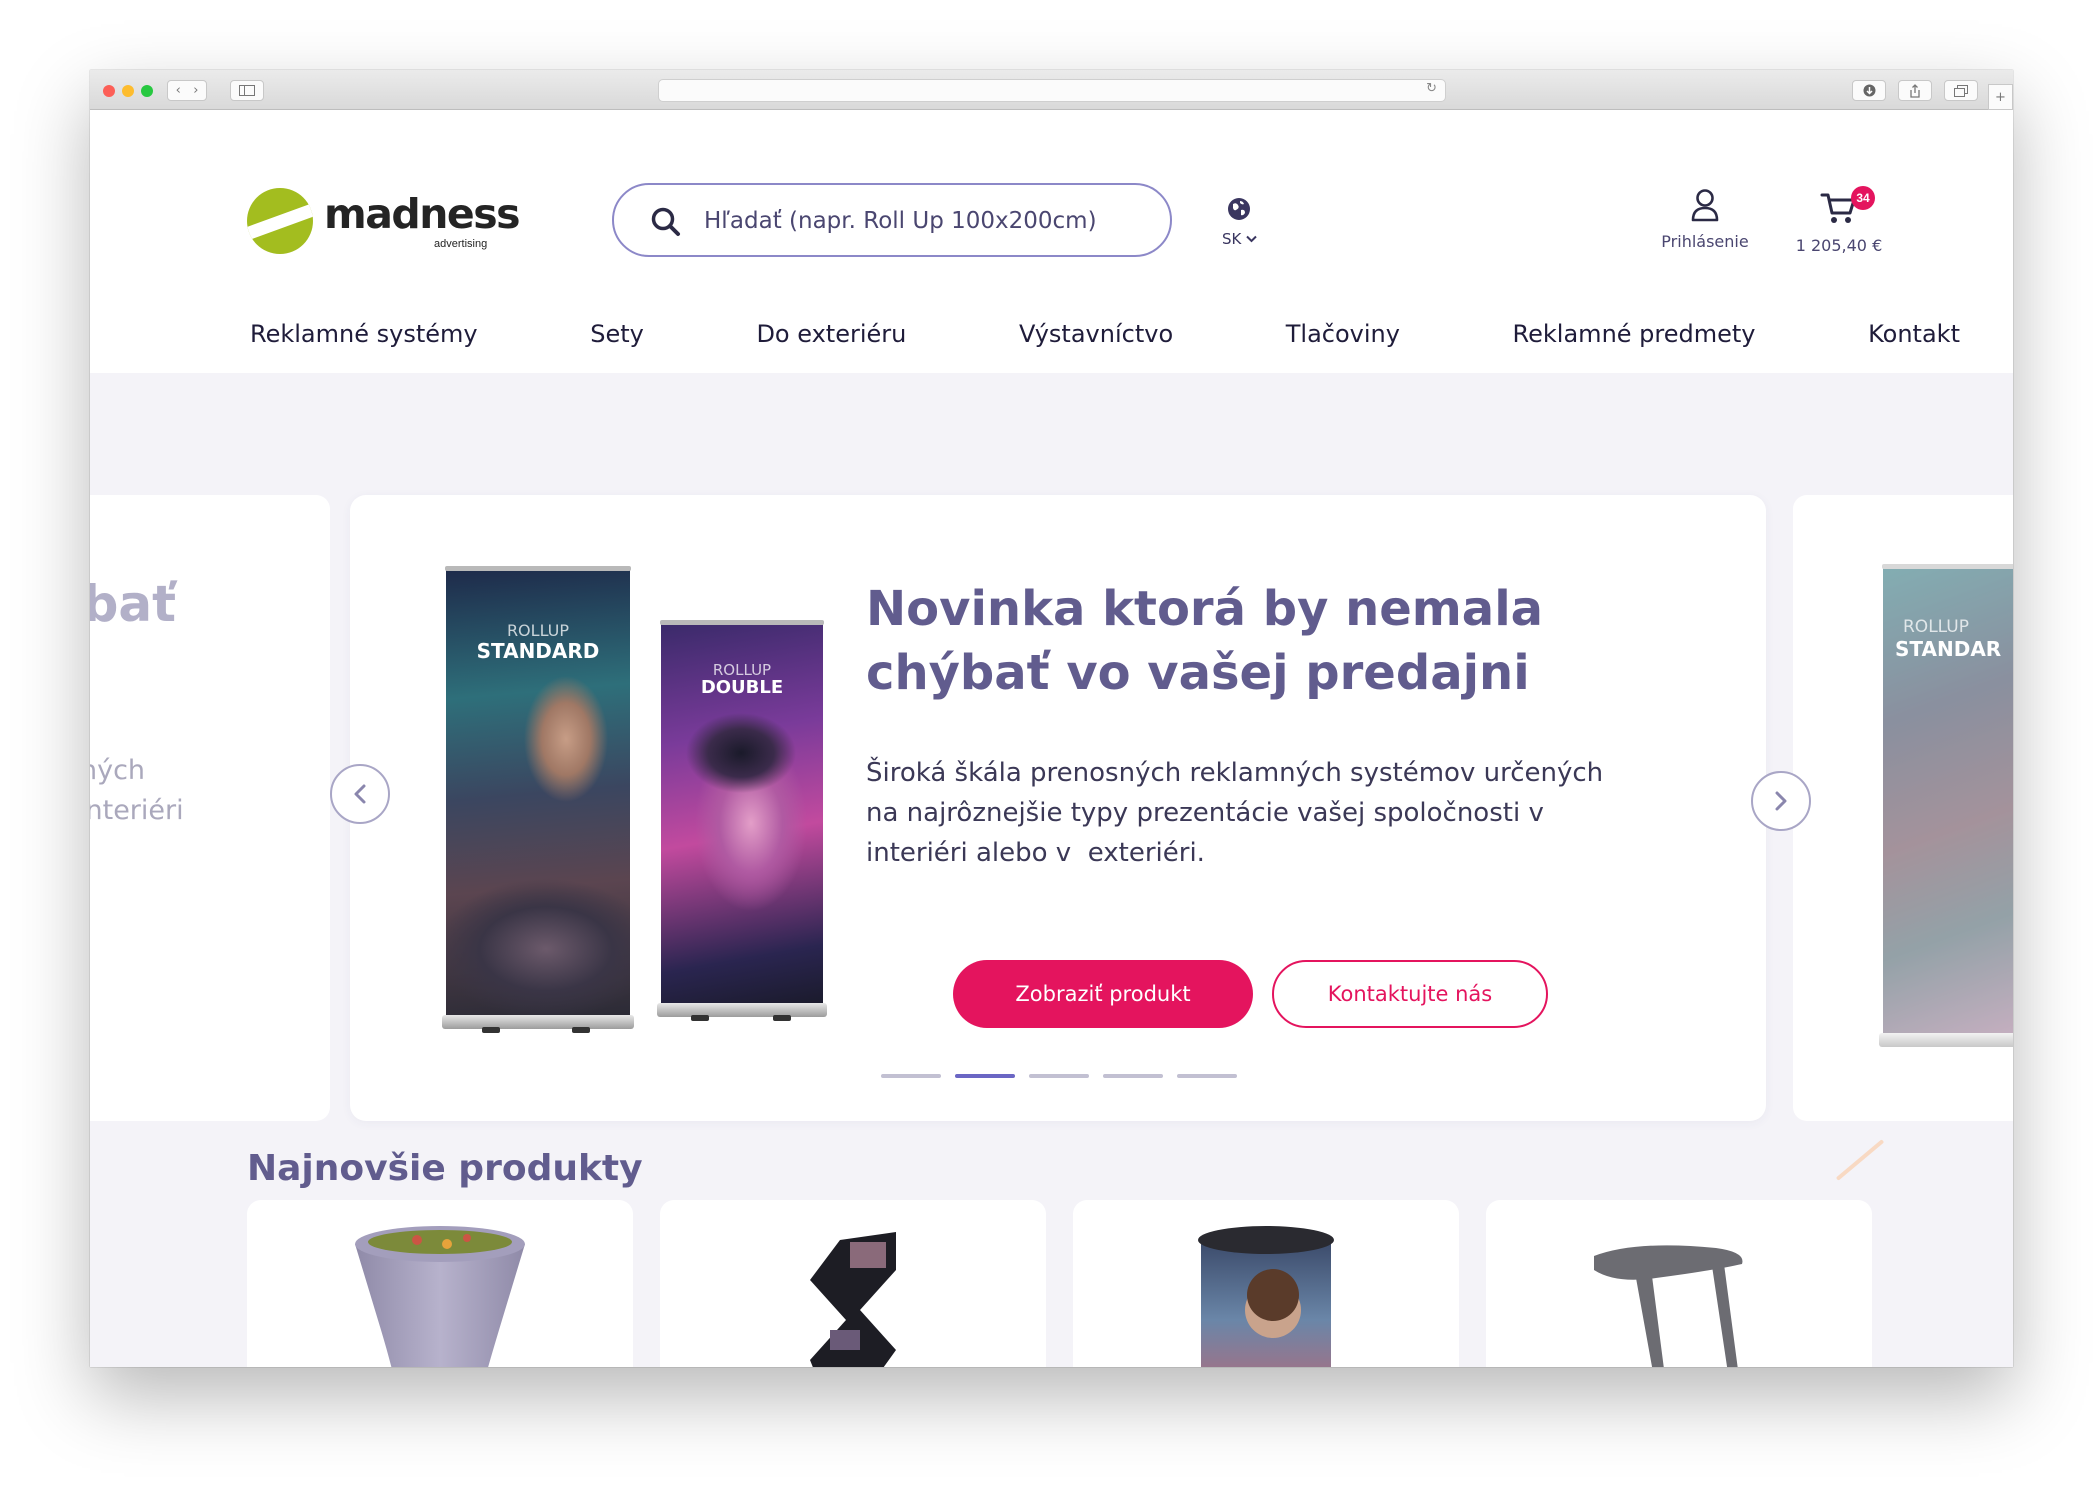 The width and height of the screenshot is (2100, 1500). I want to click on search-box, so click(892, 220).